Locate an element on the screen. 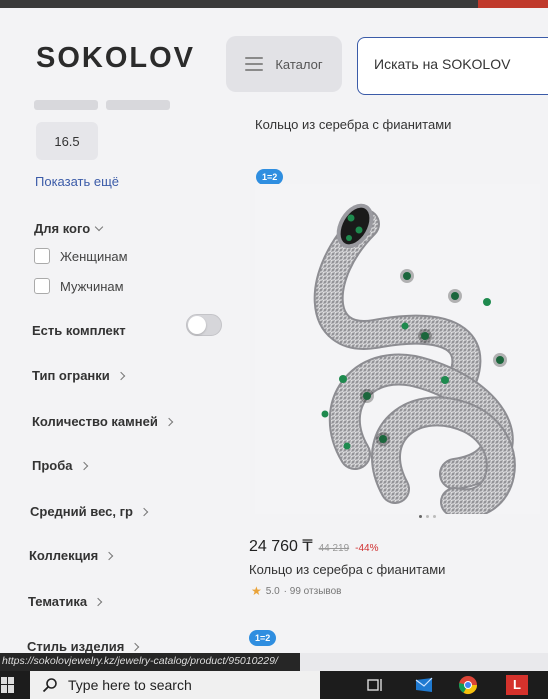  star-icon: ★ is located at coordinates (256, 591).